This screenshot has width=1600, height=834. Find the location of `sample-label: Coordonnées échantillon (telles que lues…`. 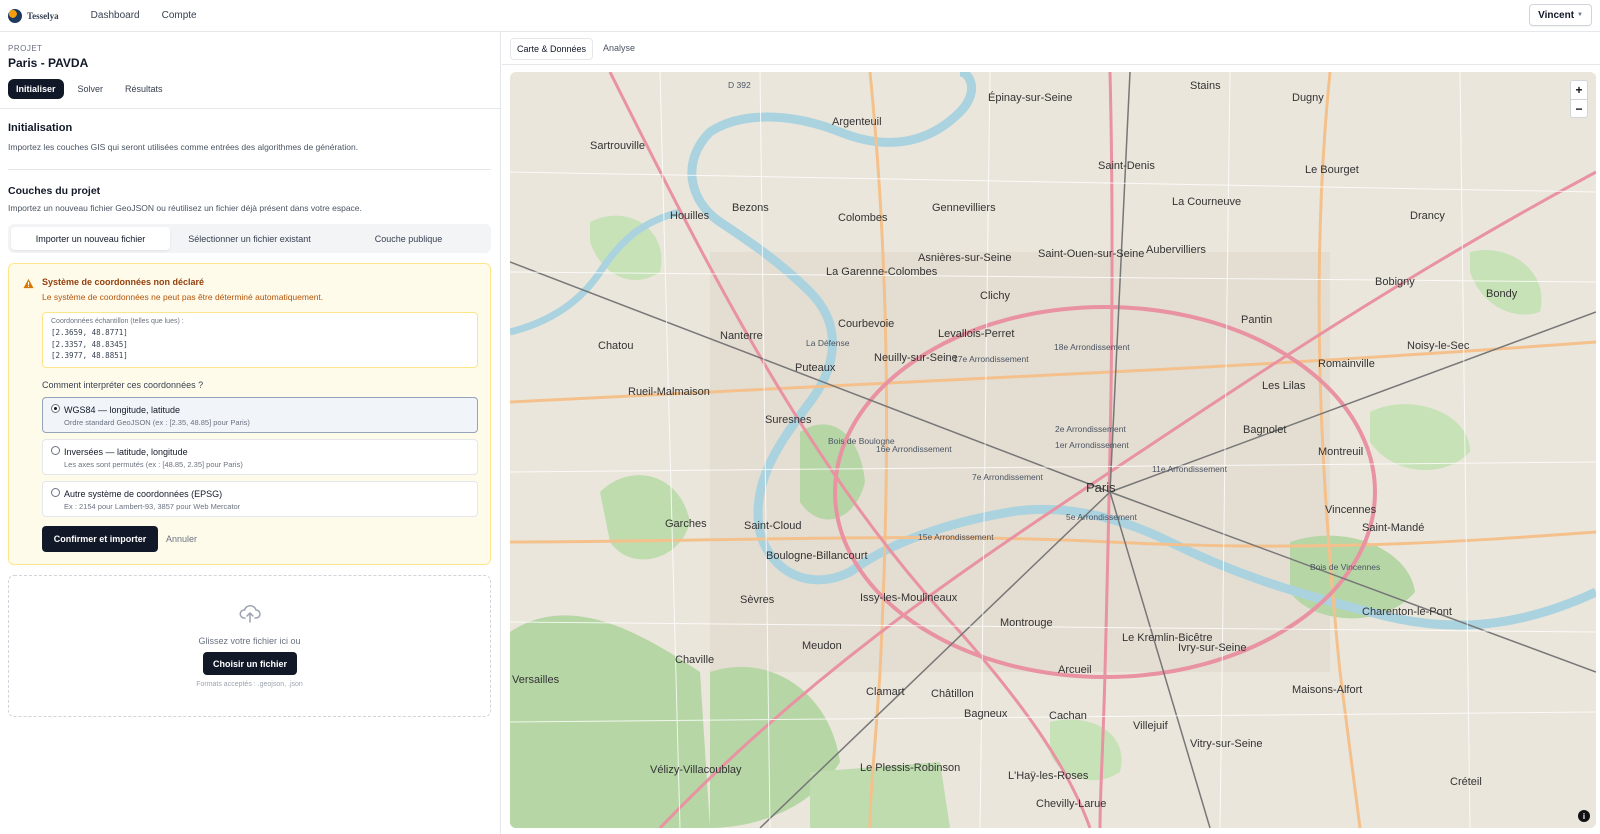

sample-label: Coordonnées échantillon (telles que lues… is located at coordinates (117, 321).